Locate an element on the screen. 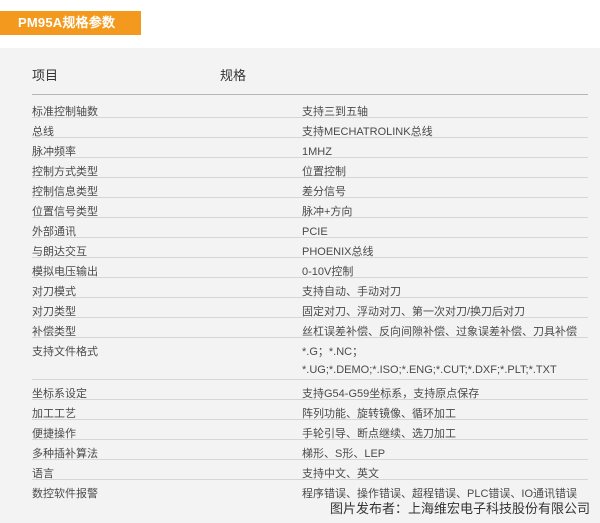 Image resolution: width=600 pixels, height=523 pixels. table-row: 便捷操作 手轮引导、断点继续、选刀加工 is located at coordinates (310, 430).